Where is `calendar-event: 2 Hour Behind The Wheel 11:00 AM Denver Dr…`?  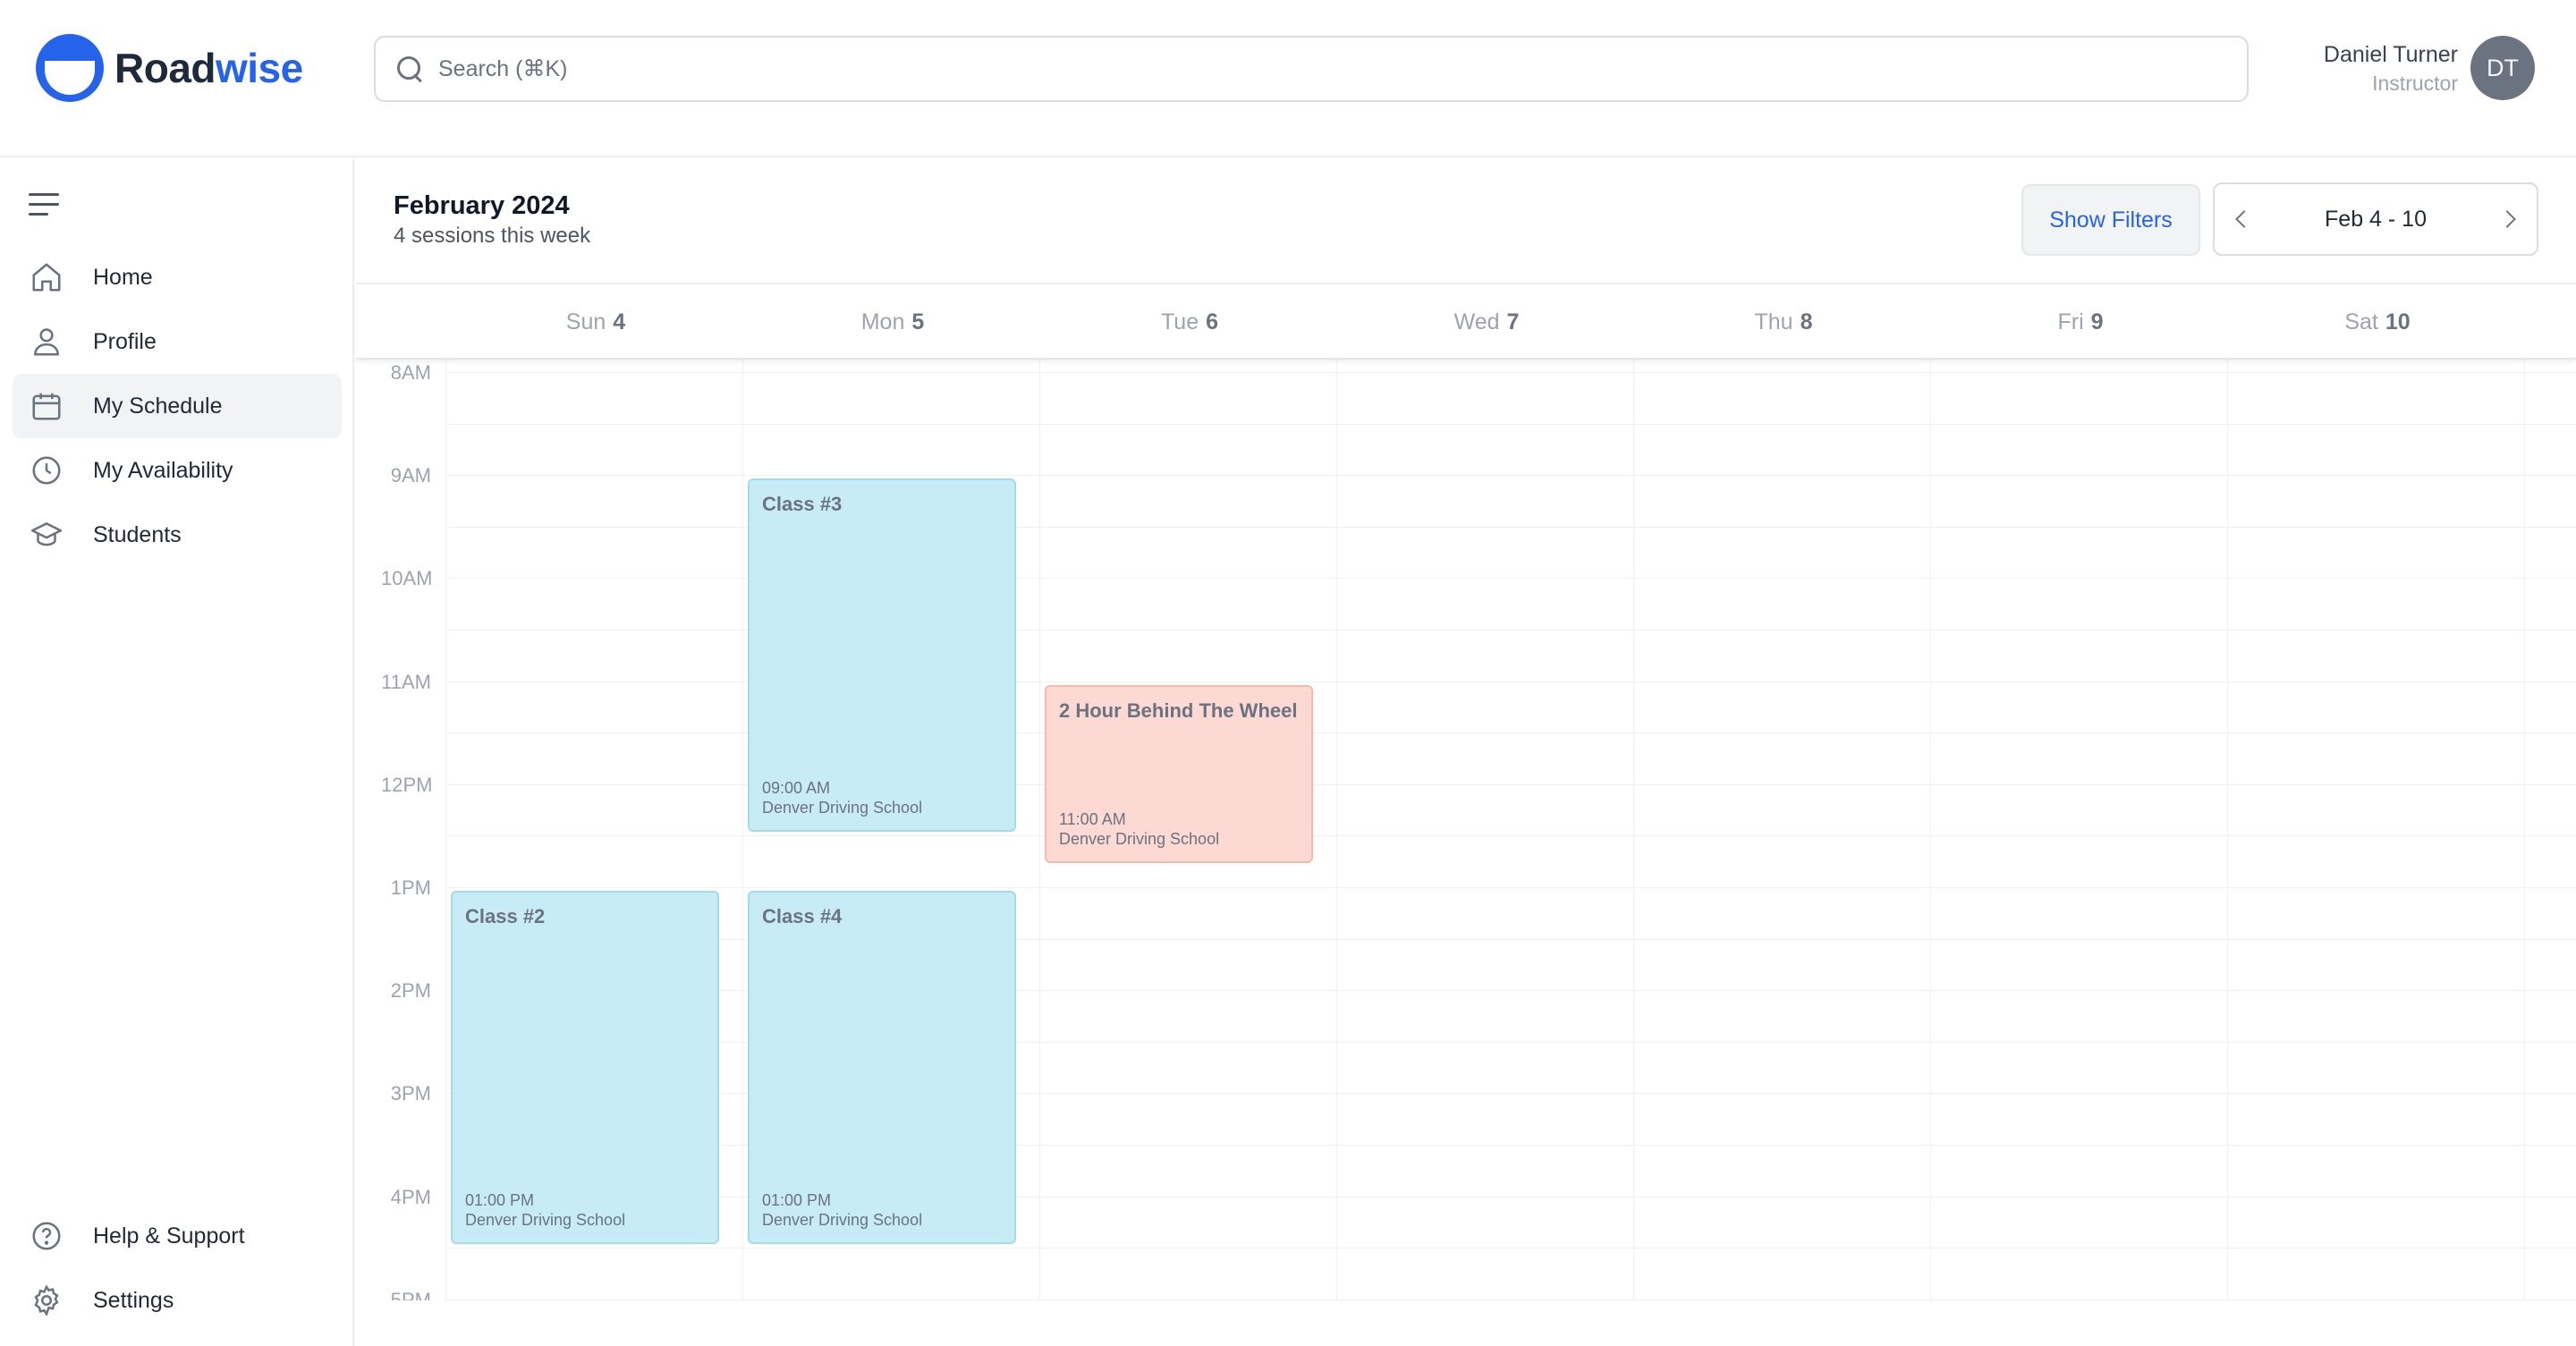 calendar-event: 2 Hour Behind The Wheel 11:00 AM Denver Dr… is located at coordinates (1179, 773).